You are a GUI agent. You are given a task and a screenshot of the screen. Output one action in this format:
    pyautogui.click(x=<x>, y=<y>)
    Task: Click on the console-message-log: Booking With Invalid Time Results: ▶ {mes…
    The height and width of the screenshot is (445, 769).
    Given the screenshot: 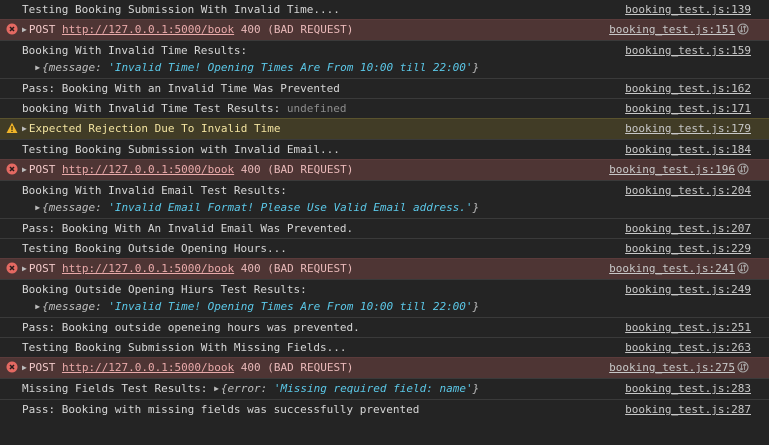 What is the action you would take?
    pyautogui.click(x=384, y=59)
    